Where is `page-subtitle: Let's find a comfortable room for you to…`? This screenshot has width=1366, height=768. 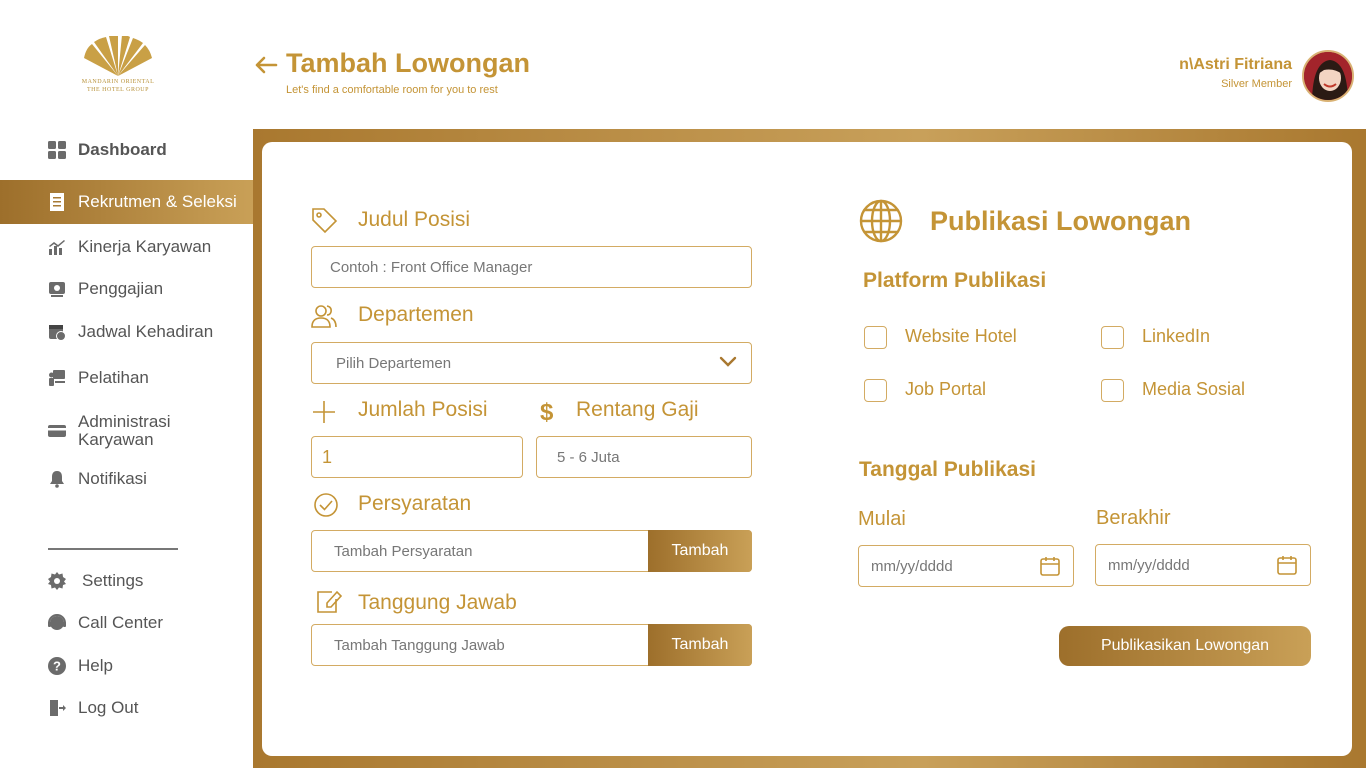 page-subtitle: Let's find a comfortable room for you to… is located at coordinates (392, 90).